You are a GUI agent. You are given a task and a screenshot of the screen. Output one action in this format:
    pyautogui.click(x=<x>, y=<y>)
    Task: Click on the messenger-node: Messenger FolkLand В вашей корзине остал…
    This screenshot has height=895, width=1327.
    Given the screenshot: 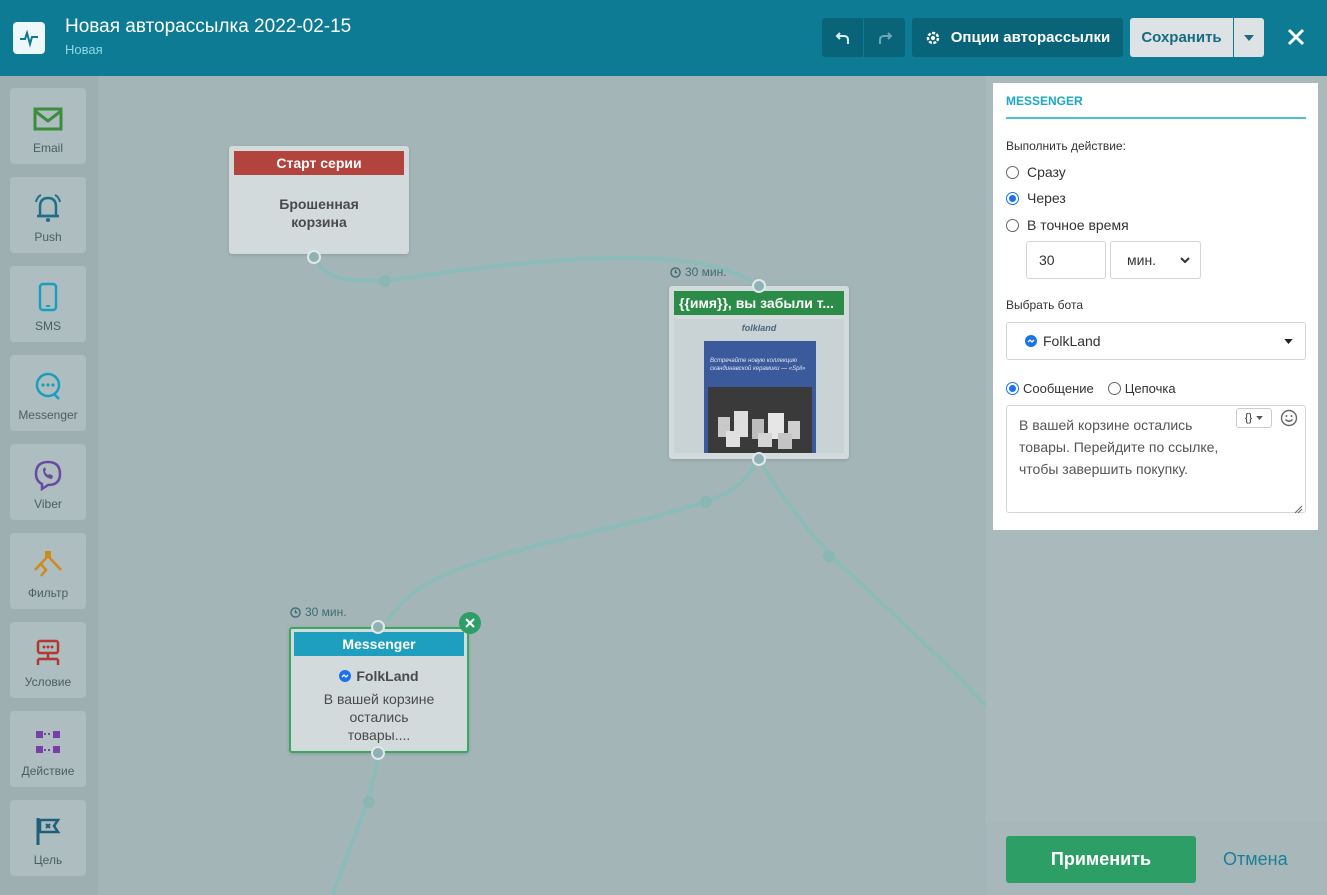 What is the action you would take?
    pyautogui.click(x=379, y=690)
    